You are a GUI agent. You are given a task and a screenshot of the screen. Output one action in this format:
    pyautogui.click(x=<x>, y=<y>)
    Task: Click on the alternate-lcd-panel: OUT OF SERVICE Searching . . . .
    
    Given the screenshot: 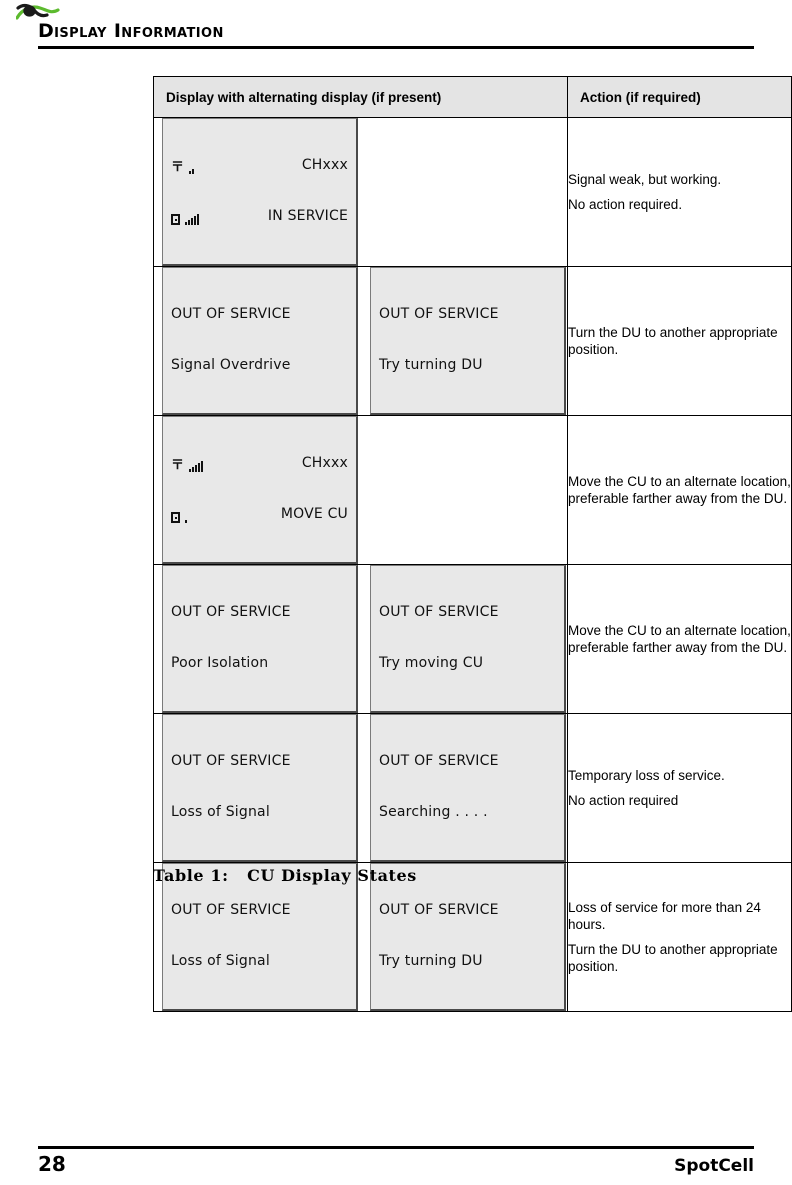 What is the action you would take?
    pyautogui.click(x=468, y=788)
    